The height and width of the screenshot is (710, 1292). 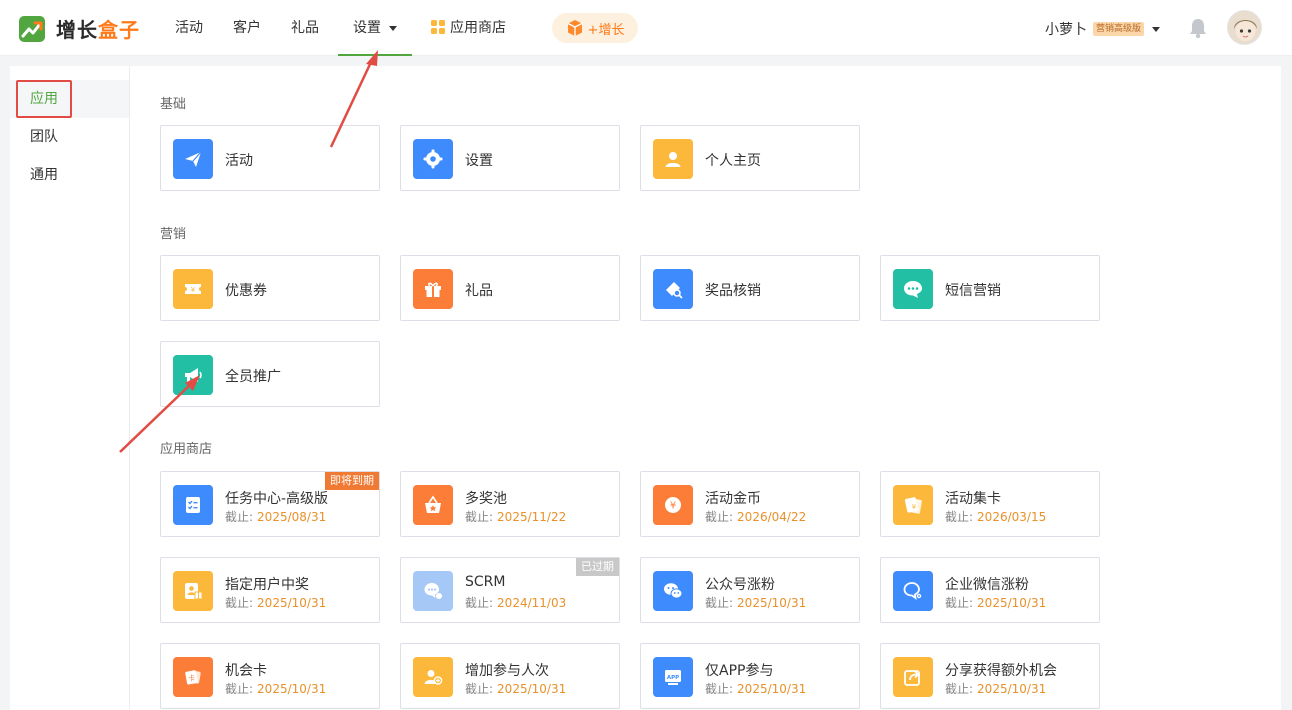 I want to click on expiry-text: 截止: 2024/11/03, so click(x=515, y=602).